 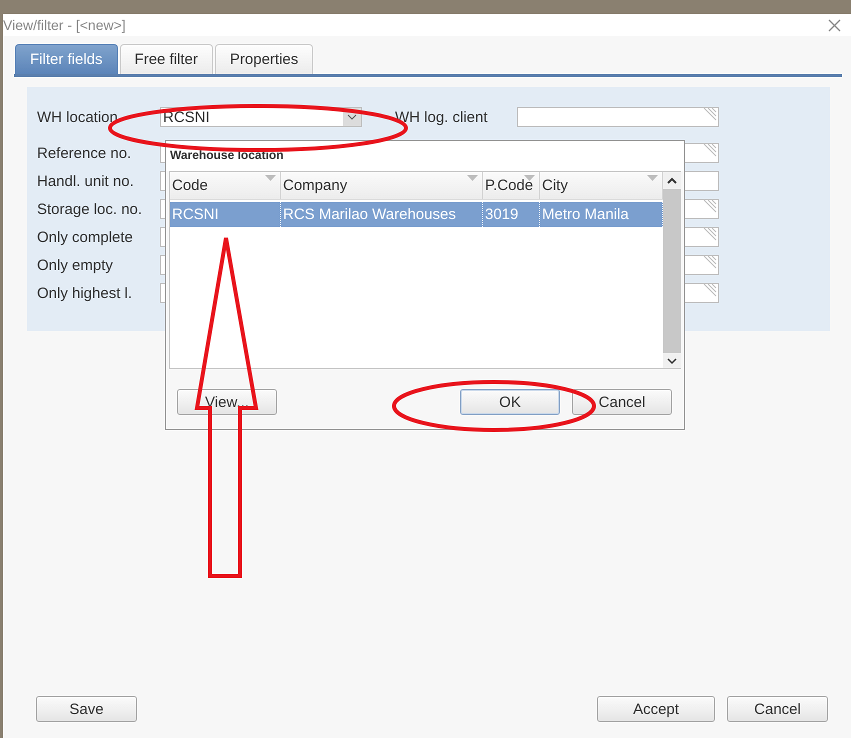 I want to click on column-header: P.Code, so click(x=511, y=185).